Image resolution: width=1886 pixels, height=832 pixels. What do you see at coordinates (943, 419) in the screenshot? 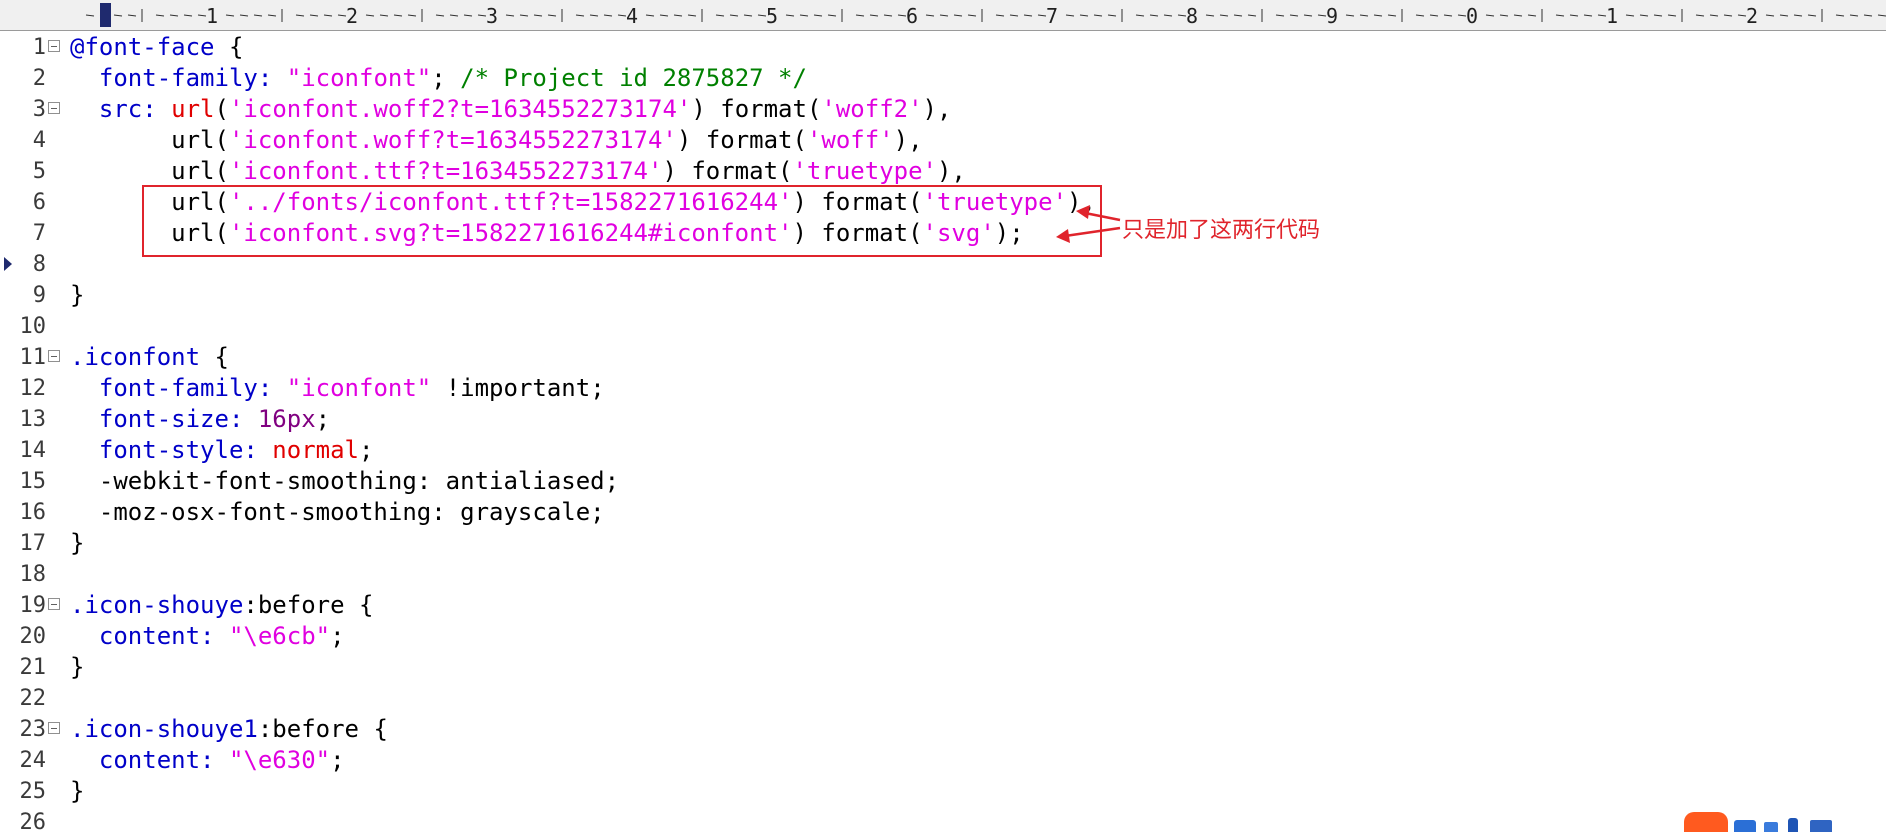
I see `code-line: 13 font-size: 16px;` at bounding box center [943, 419].